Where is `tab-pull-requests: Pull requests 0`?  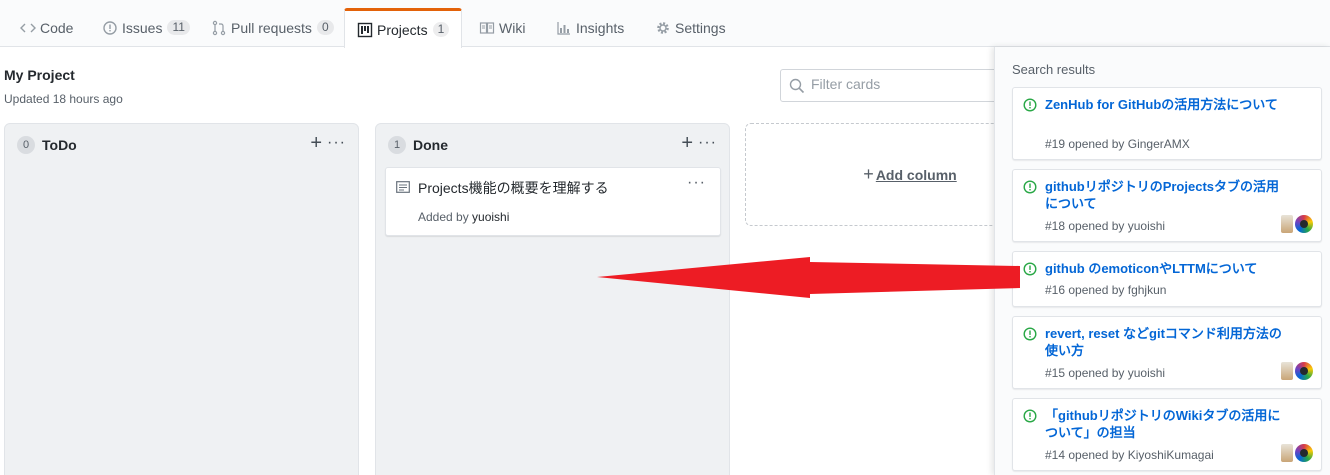
tab-pull-requests: Pull requests 0 is located at coordinates (272, 27).